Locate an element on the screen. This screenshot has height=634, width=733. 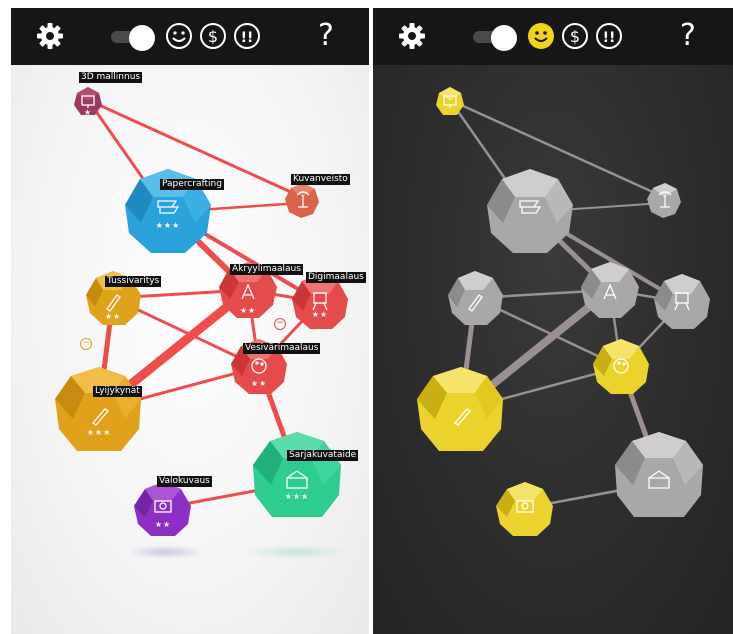
node-label: Tussivaritys is located at coordinates (133, 281).